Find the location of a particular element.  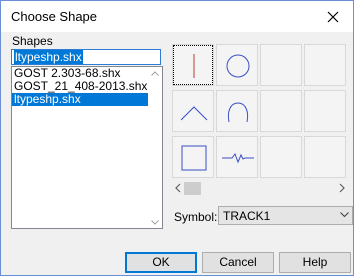

list-scrollbar is located at coordinates (155, 147).